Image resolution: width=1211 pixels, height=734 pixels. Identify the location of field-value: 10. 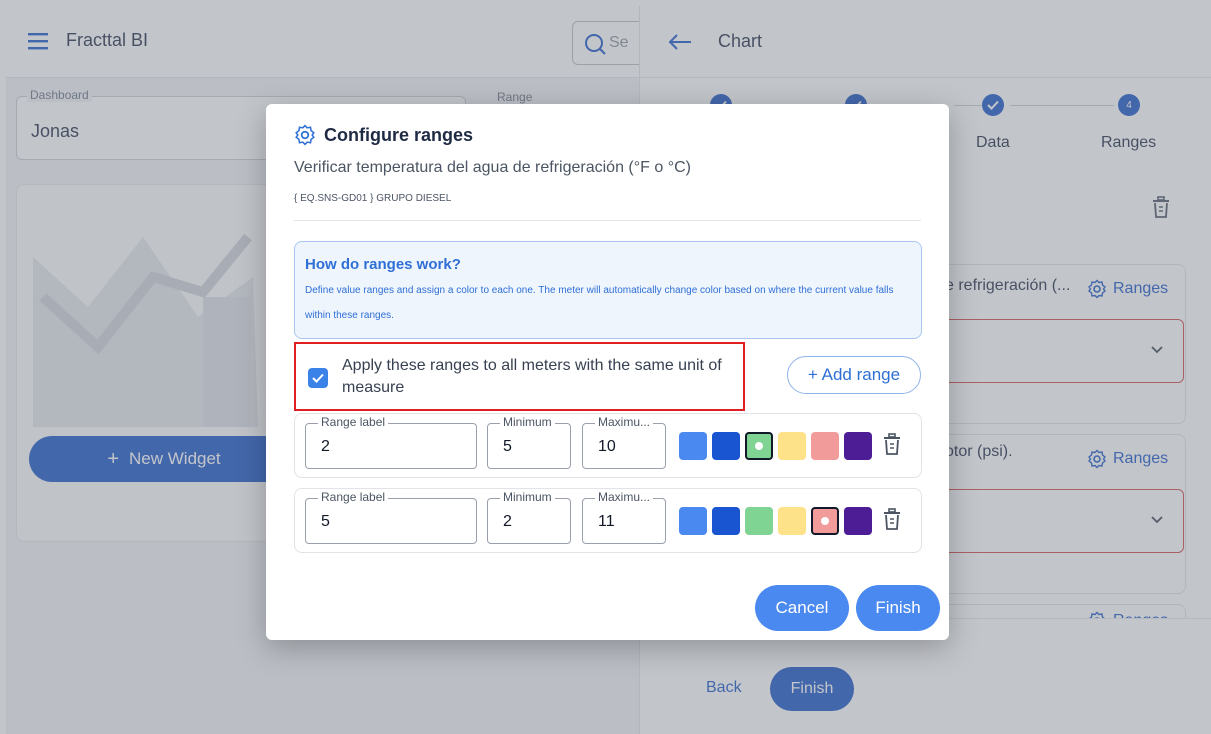
(607, 446).